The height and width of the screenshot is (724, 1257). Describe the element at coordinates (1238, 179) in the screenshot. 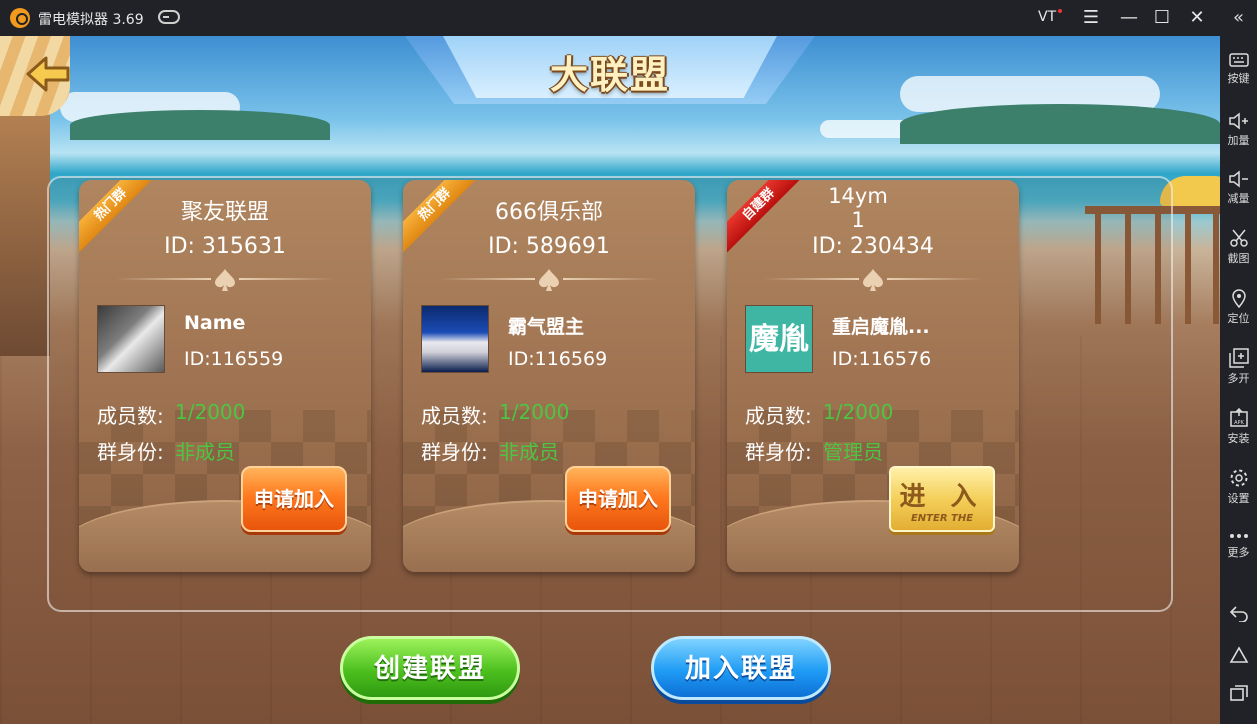

I see `volume-down-icon` at that location.